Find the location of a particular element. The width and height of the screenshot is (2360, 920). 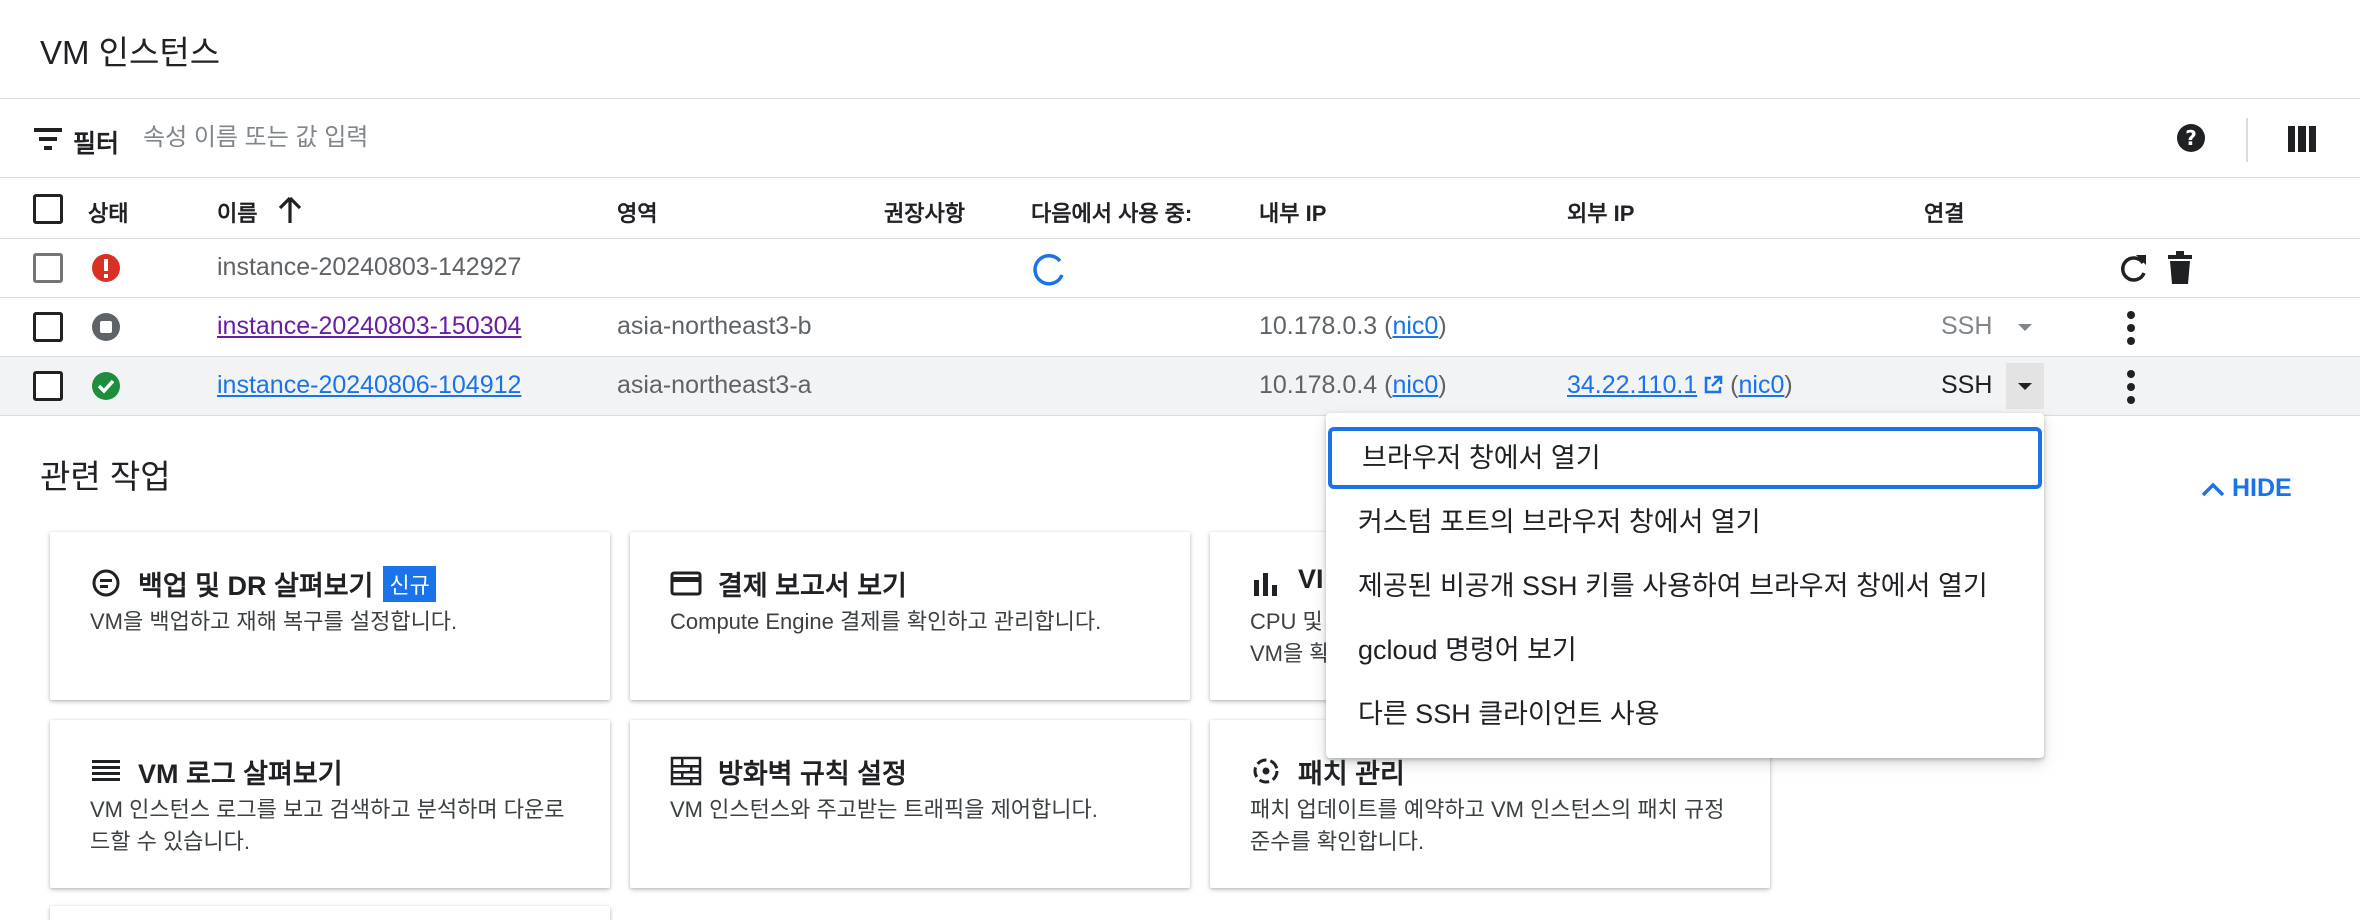

external-ip-link: 34.22.110.1 is located at coordinates (1632, 385).